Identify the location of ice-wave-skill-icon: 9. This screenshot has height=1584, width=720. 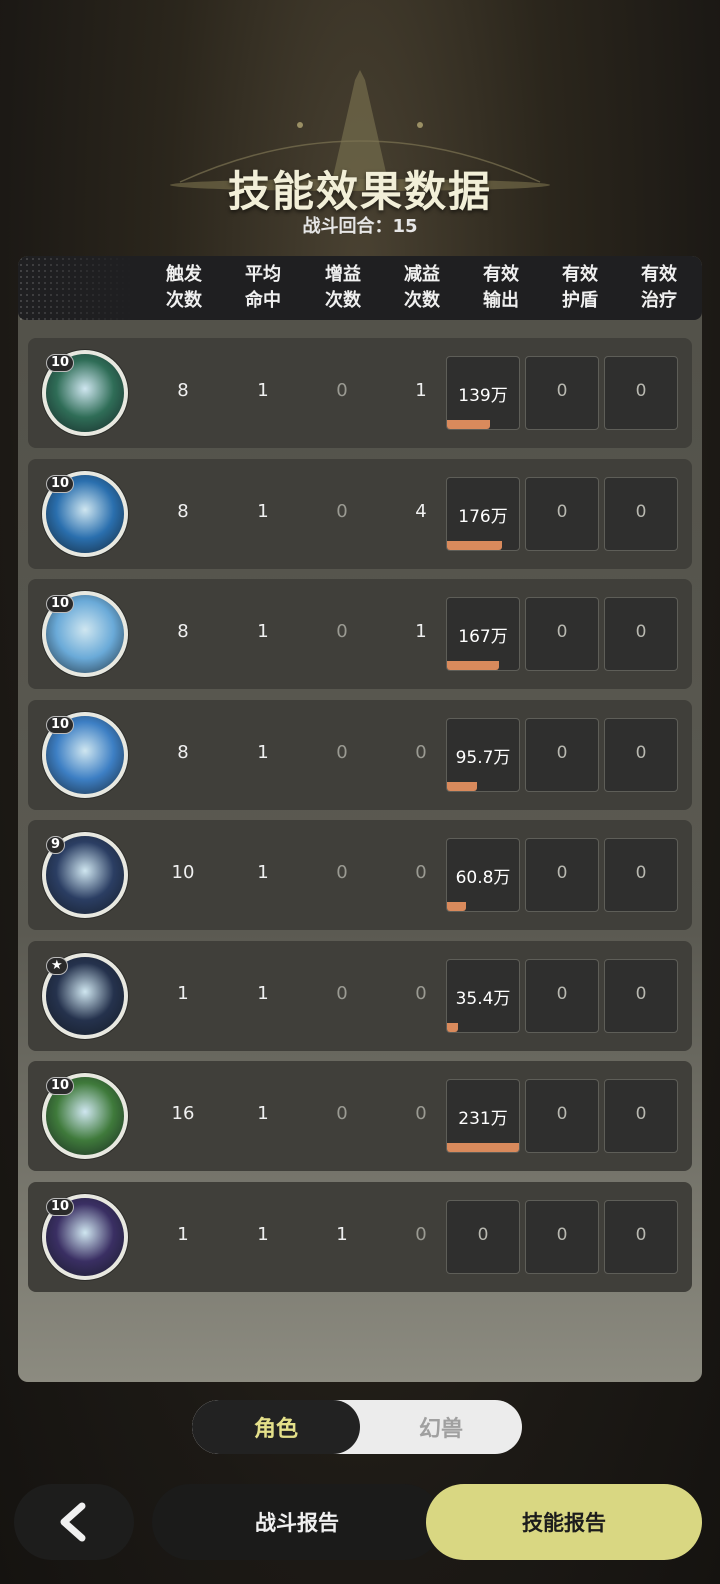
(85, 875).